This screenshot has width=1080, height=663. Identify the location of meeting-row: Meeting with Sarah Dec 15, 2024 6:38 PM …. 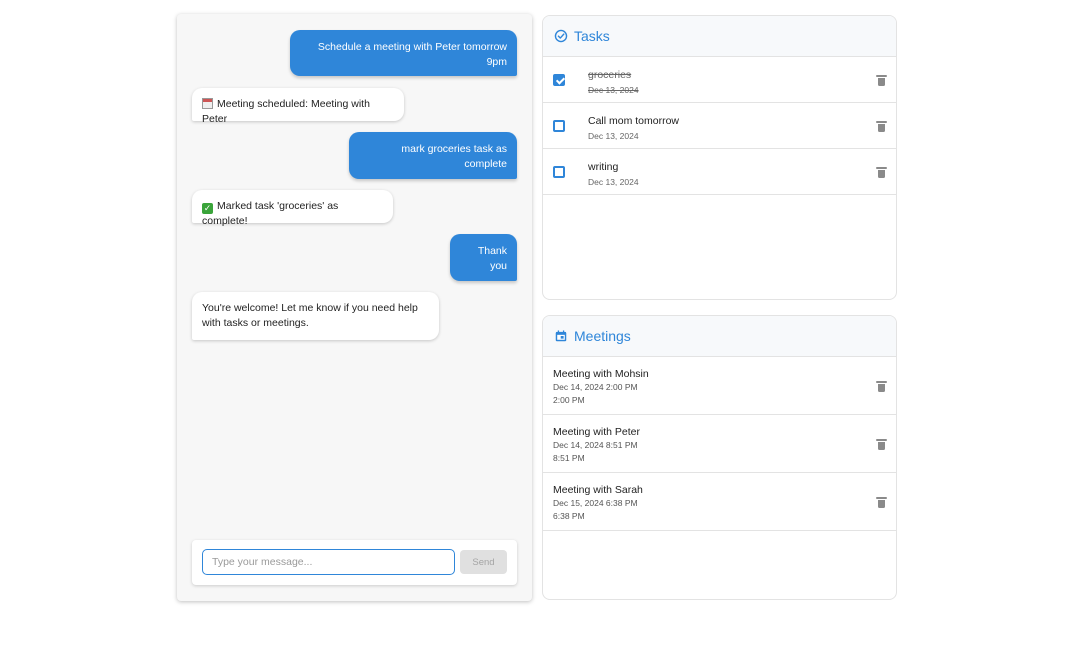
(719, 502).